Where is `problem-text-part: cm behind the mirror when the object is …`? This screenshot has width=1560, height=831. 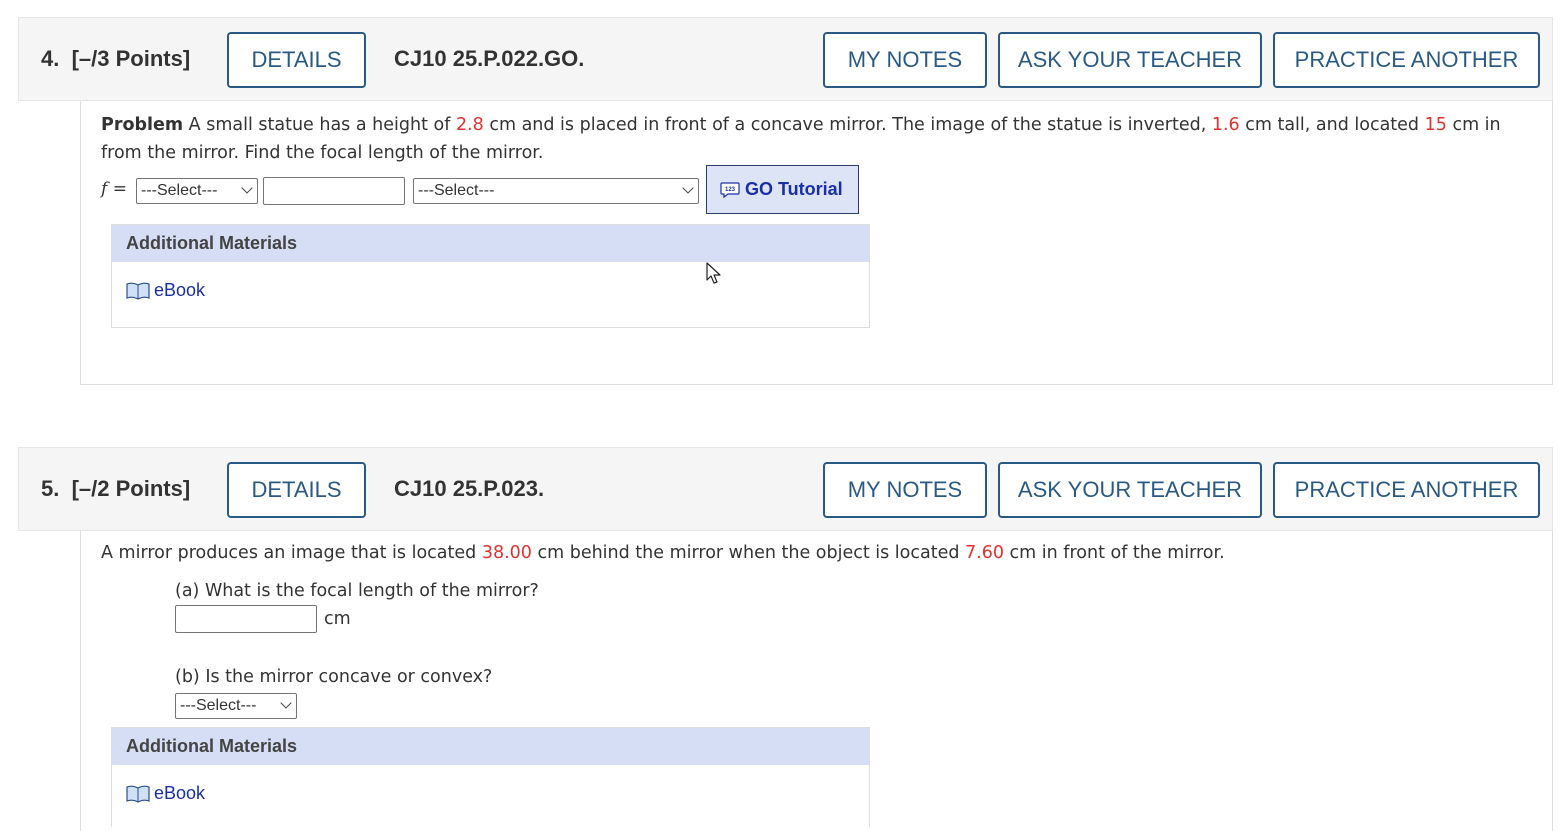
problem-text-part: cm behind the mirror when the object is … is located at coordinates (748, 553).